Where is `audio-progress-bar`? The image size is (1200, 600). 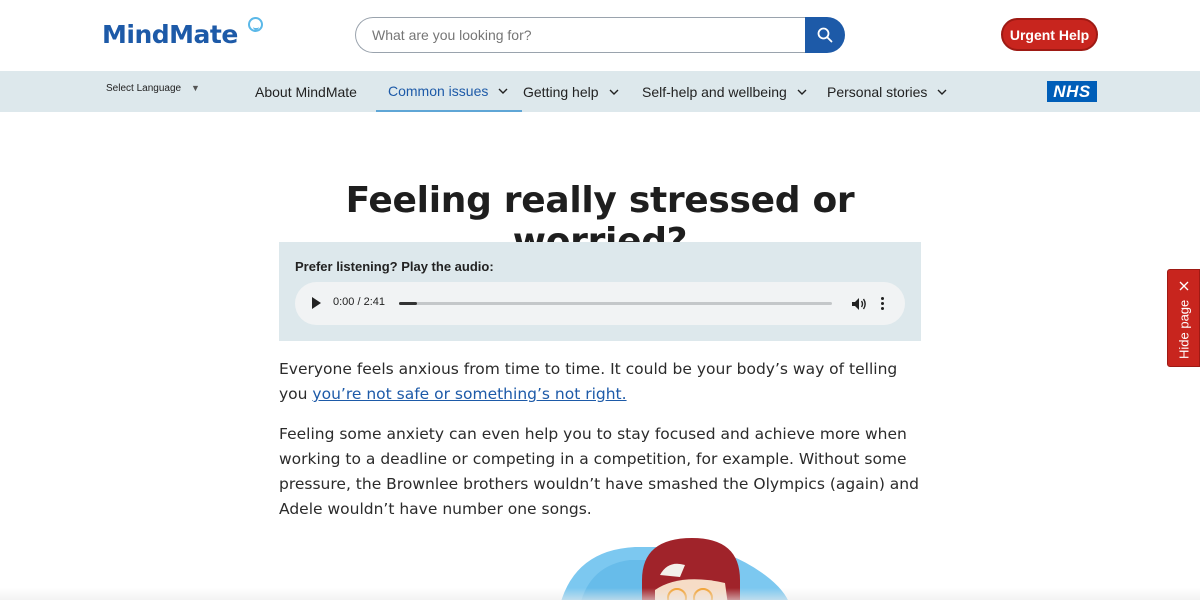 audio-progress-bar is located at coordinates (615, 303).